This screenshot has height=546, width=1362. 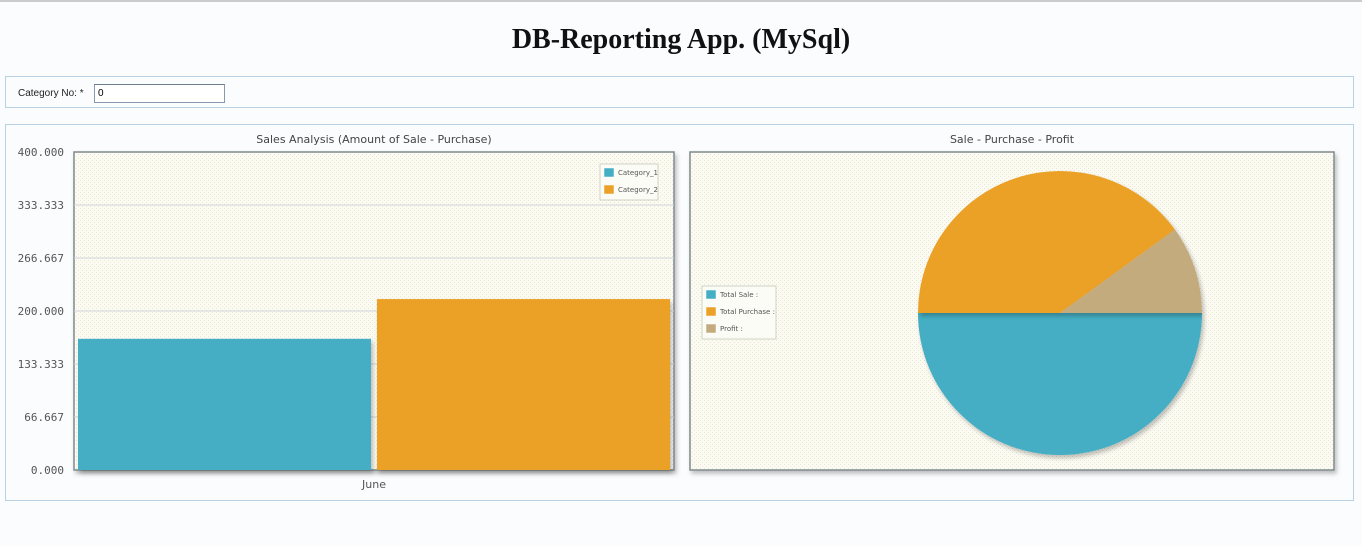 What do you see at coordinates (738, 295) in the screenshot?
I see `legend-label: Total Sale :` at bounding box center [738, 295].